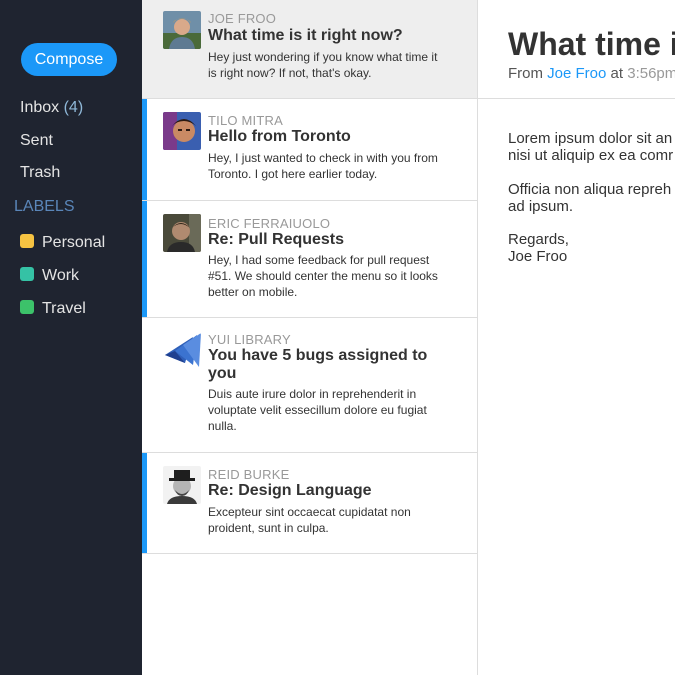 Image resolution: width=675 pixels, height=675 pixels. What do you see at coordinates (73, 107) in the screenshot?
I see `inbox-count-badge: (4)` at bounding box center [73, 107].